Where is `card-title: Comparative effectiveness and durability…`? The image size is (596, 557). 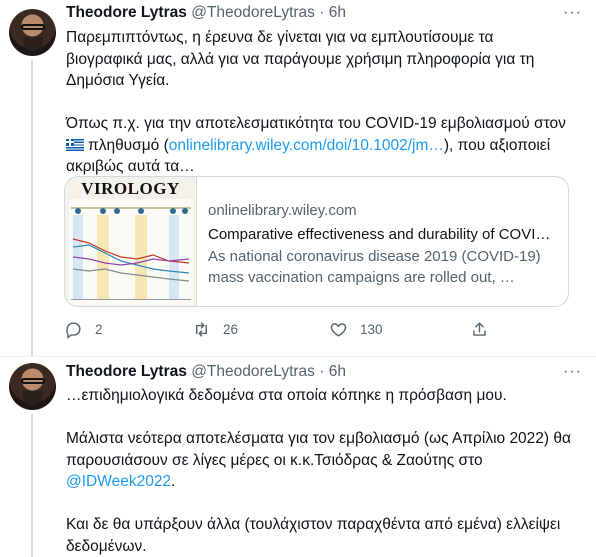
card-title: Comparative effectiveness and durability… is located at coordinates (379, 234).